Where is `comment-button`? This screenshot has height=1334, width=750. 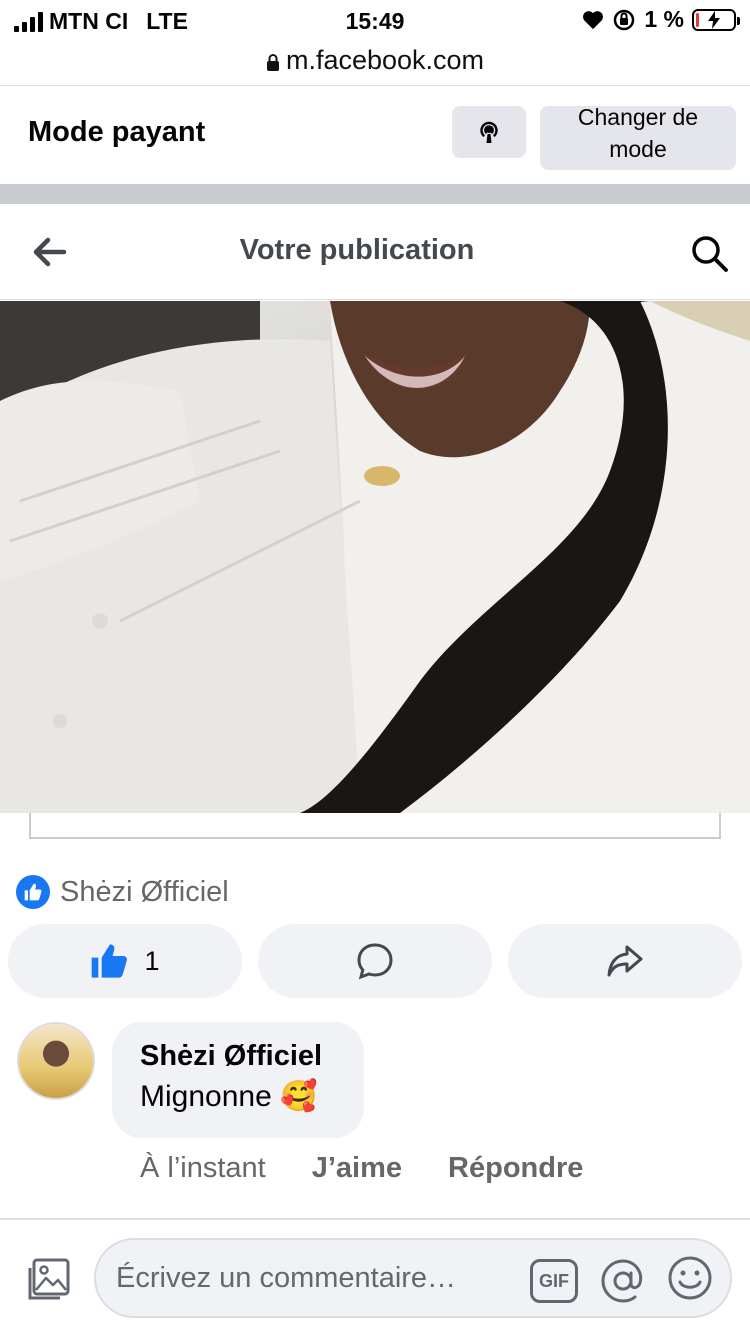
comment-button is located at coordinates (375, 961).